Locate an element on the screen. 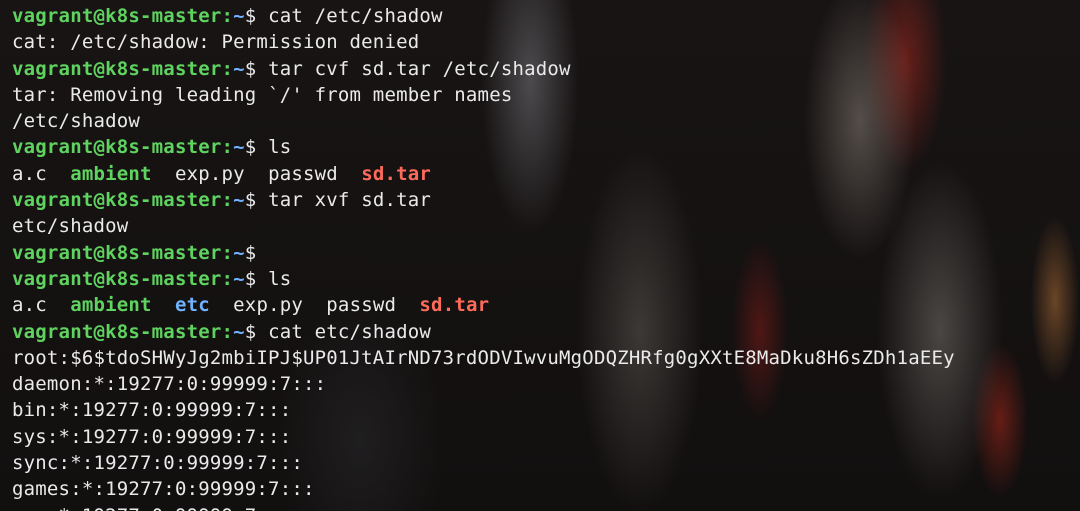  prompt-line: vagrant@k8s-master:~$ cat etc/shadow is located at coordinates (546, 332).